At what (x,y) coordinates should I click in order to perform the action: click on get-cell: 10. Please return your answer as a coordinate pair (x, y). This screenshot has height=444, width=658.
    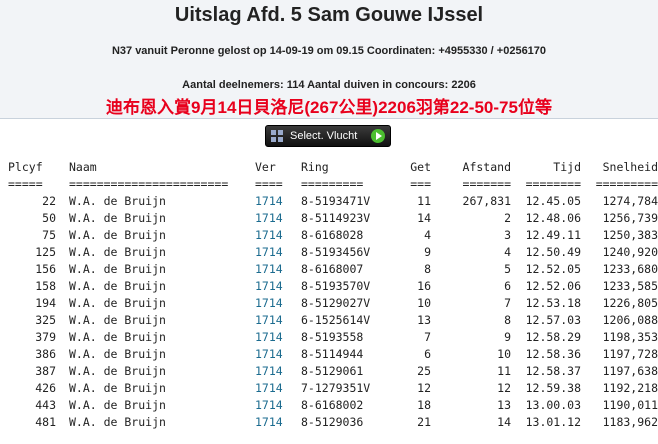
    Looking at the image, I should click on (424, 302).